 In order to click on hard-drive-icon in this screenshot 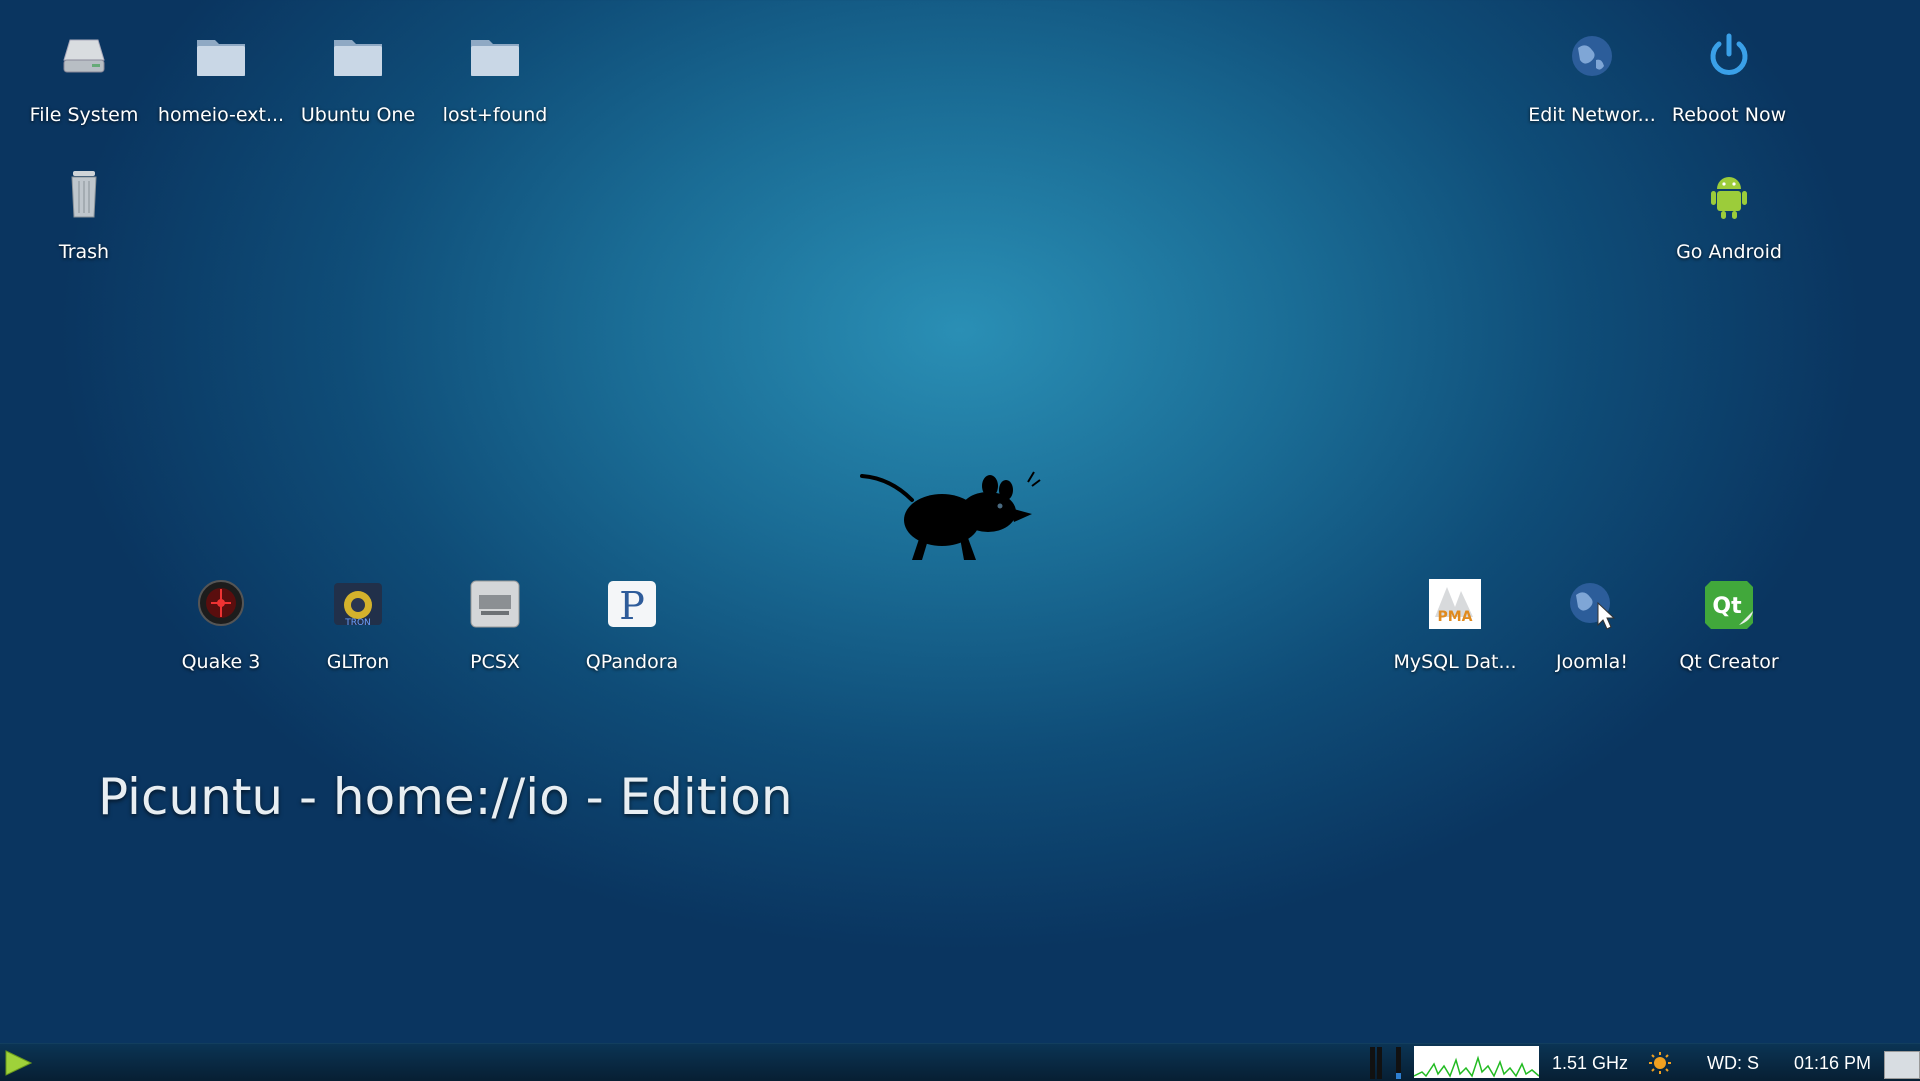, I will do `click(84, 56)`.